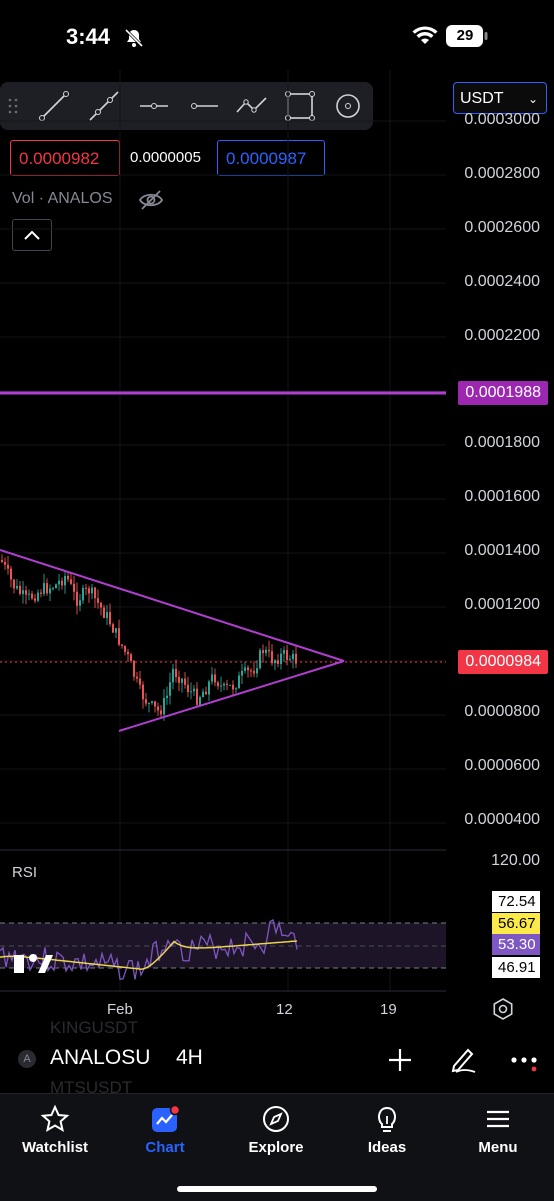  Describe the element at coordinates (120, 1009) in the screenshot. I see `time-axis-label: Feb` at that location.